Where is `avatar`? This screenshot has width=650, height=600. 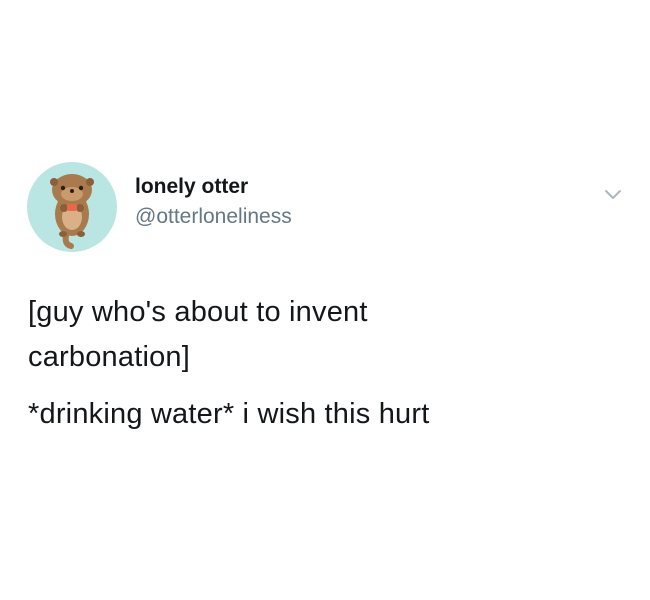 avatar is located at coordinates (72, 207).